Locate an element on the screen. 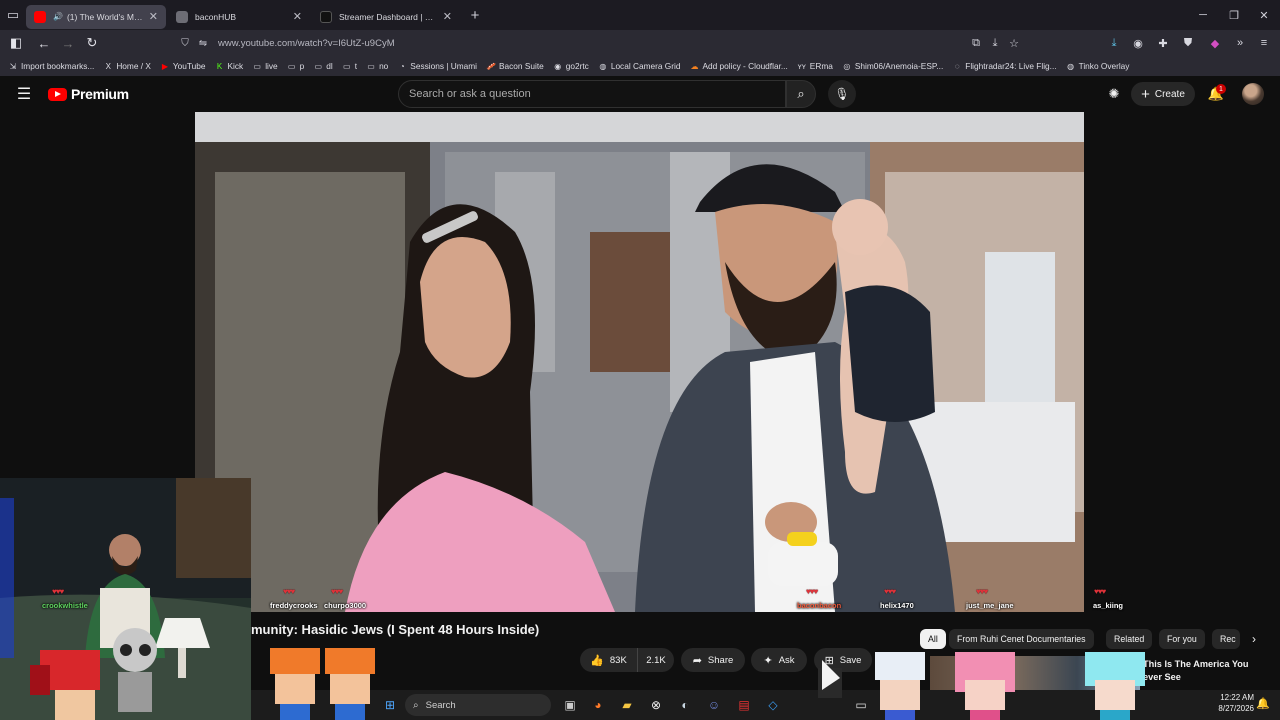  like-button: 👍 83K is located at coordinates (609, 660).